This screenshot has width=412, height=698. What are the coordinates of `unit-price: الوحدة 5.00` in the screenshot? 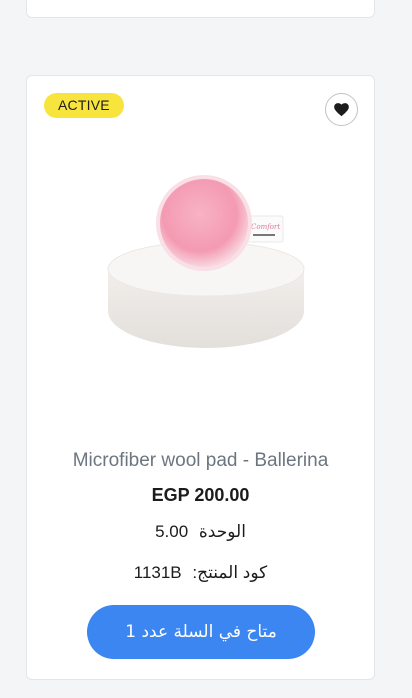 It's located at (200, 532).